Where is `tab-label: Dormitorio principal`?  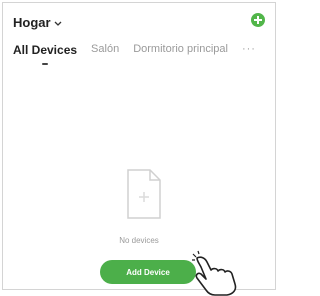
tab-label: Dormitorio principal is located at coordinates (180, 49).